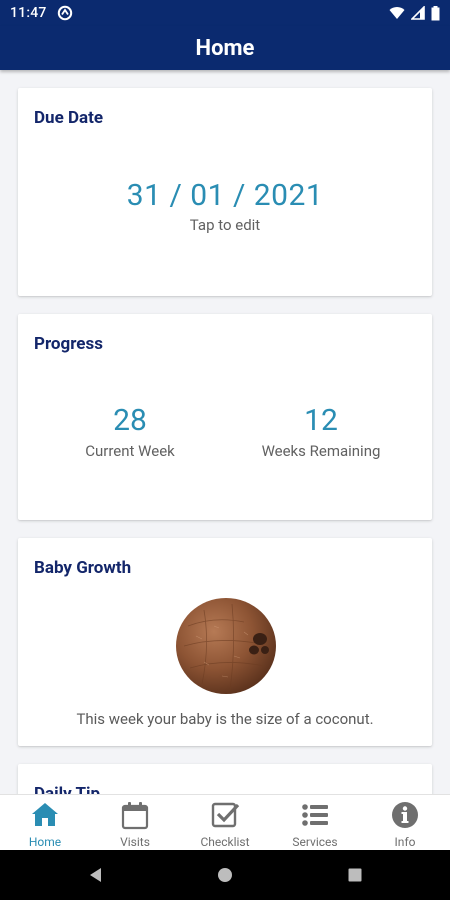 The height and width of the screenshot is (900, 450). What do you see at coordinates (225, 842) in the screenshot?
I see `nav-checklist-label: Checklist` at bounding box center [225, 842].